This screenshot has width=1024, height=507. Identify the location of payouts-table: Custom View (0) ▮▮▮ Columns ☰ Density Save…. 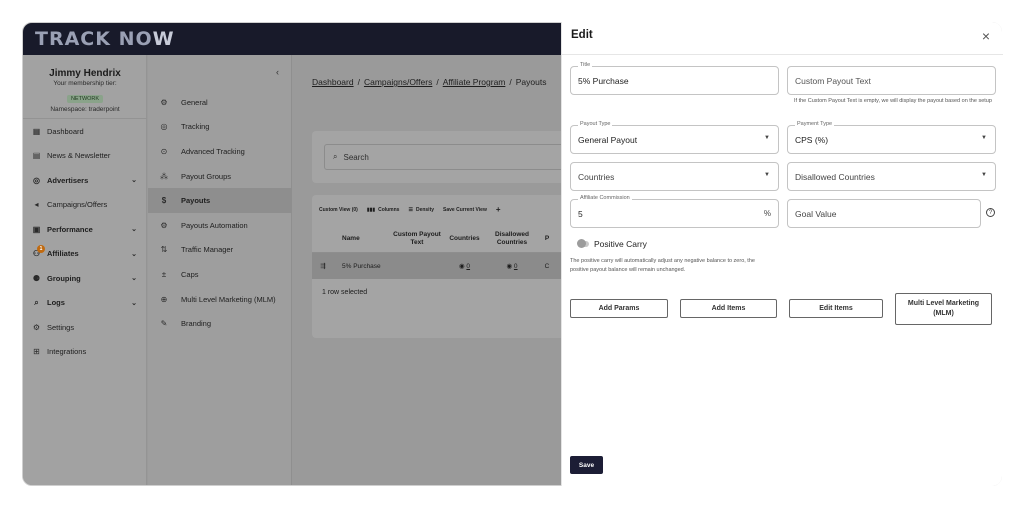
(442, 266).